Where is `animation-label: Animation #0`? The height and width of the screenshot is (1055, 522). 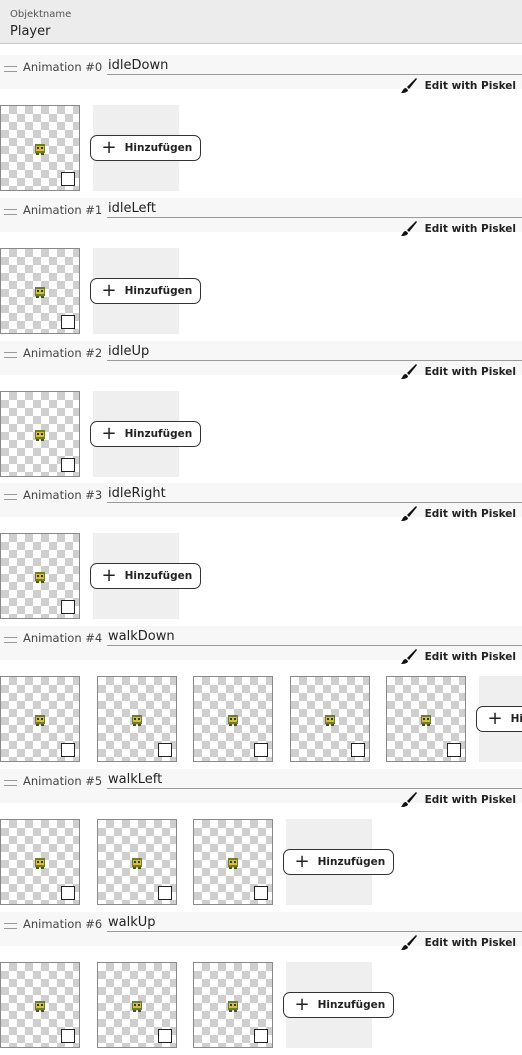
animation-label: Animation #0 is located at coordinates (62, 67).